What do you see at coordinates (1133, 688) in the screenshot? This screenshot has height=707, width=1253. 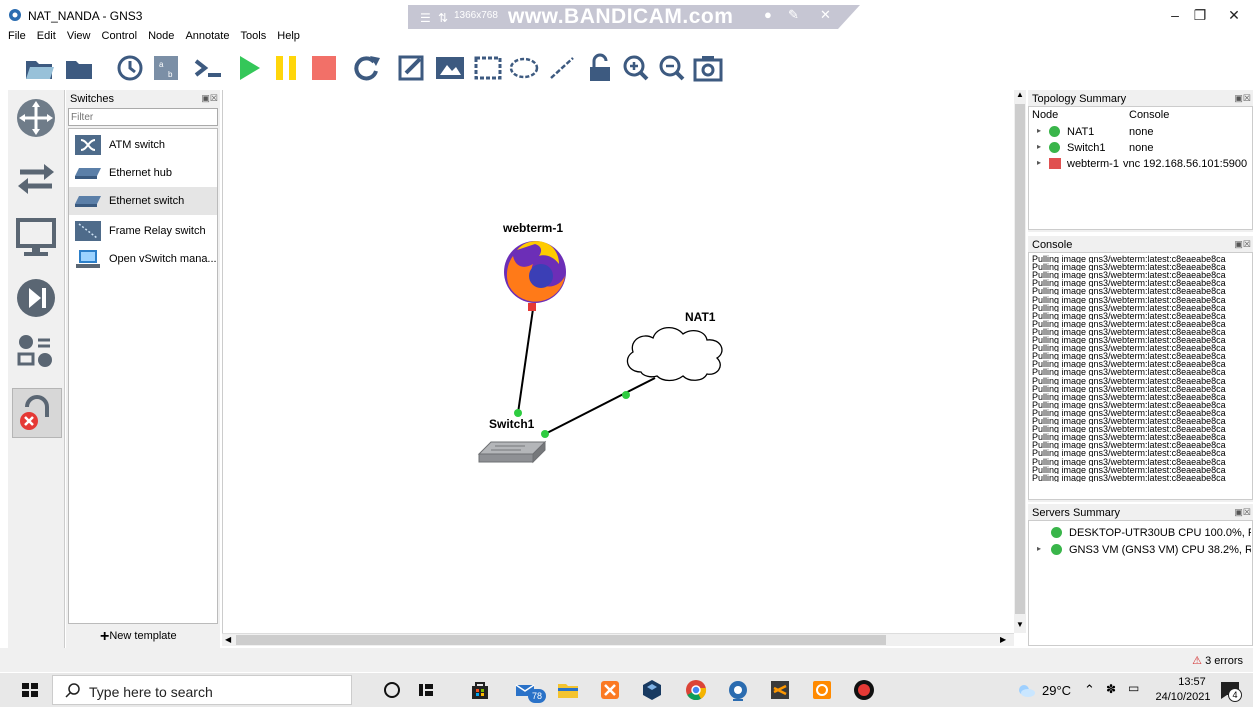 I see `battery-icon: ▭` at bounding box center [1133, 688].